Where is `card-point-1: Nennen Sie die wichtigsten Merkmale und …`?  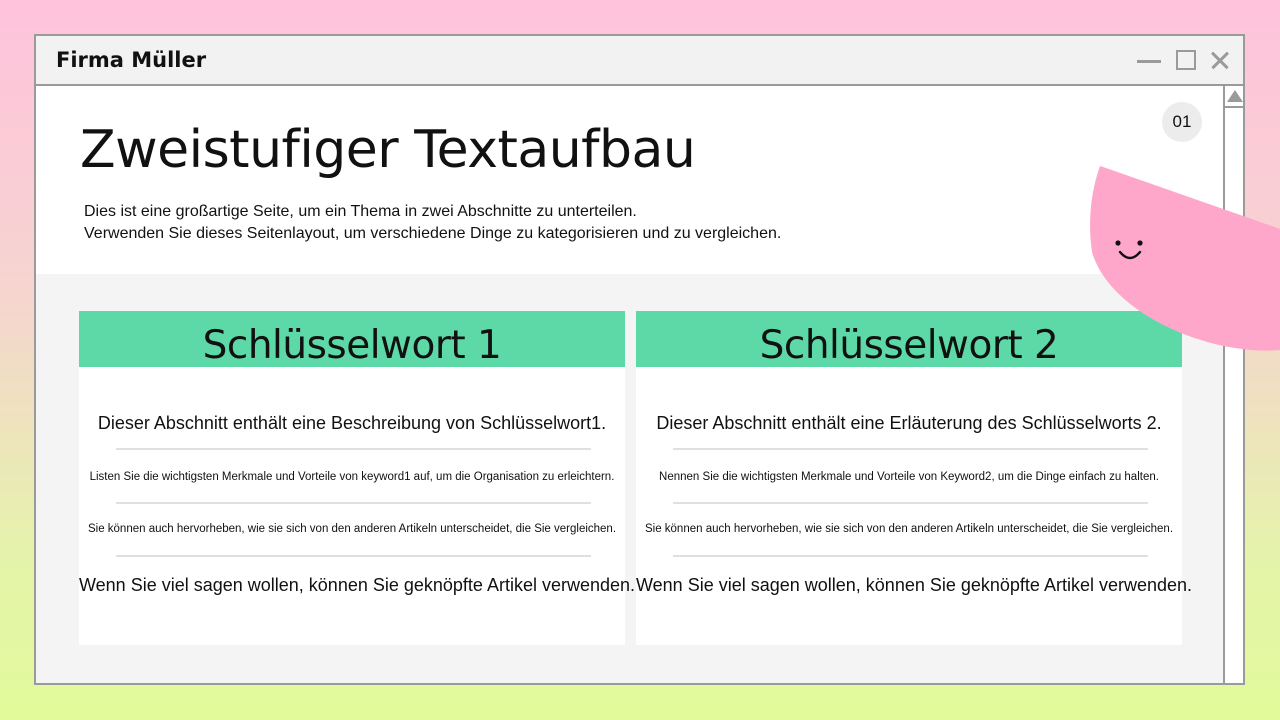 card-point-1: Nennen Sie die wichtigsten Merkmale und … is located at coordinates (909, 477).